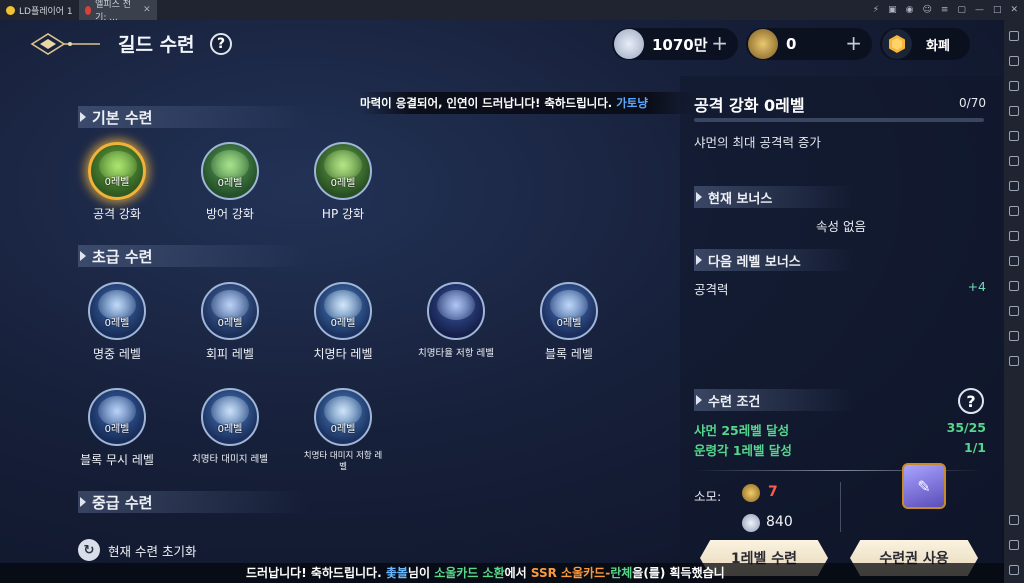 This screenshot has width=1024, height=583. I want to click on sidebar-keyboard-icon, so click(1014, 60).